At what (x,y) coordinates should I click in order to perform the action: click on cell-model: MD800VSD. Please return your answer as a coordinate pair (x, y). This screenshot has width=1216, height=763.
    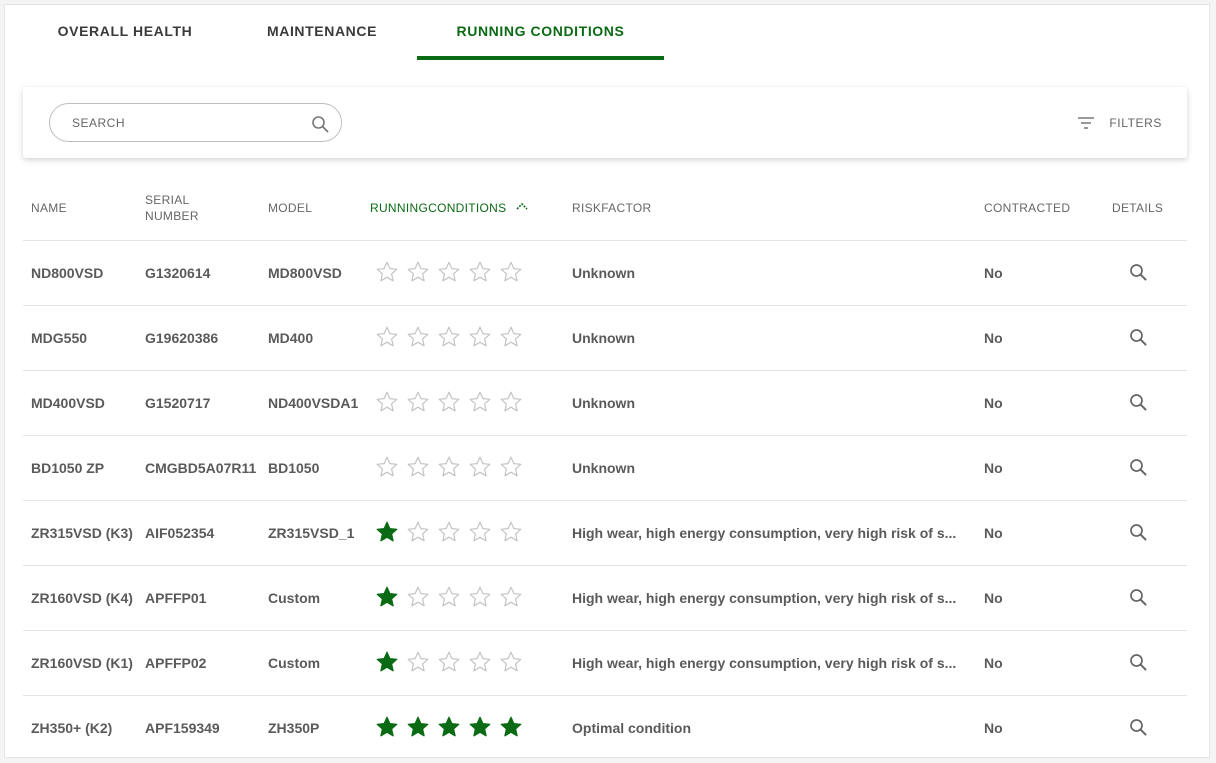
    Looking at the image, I should click on (305, 273).